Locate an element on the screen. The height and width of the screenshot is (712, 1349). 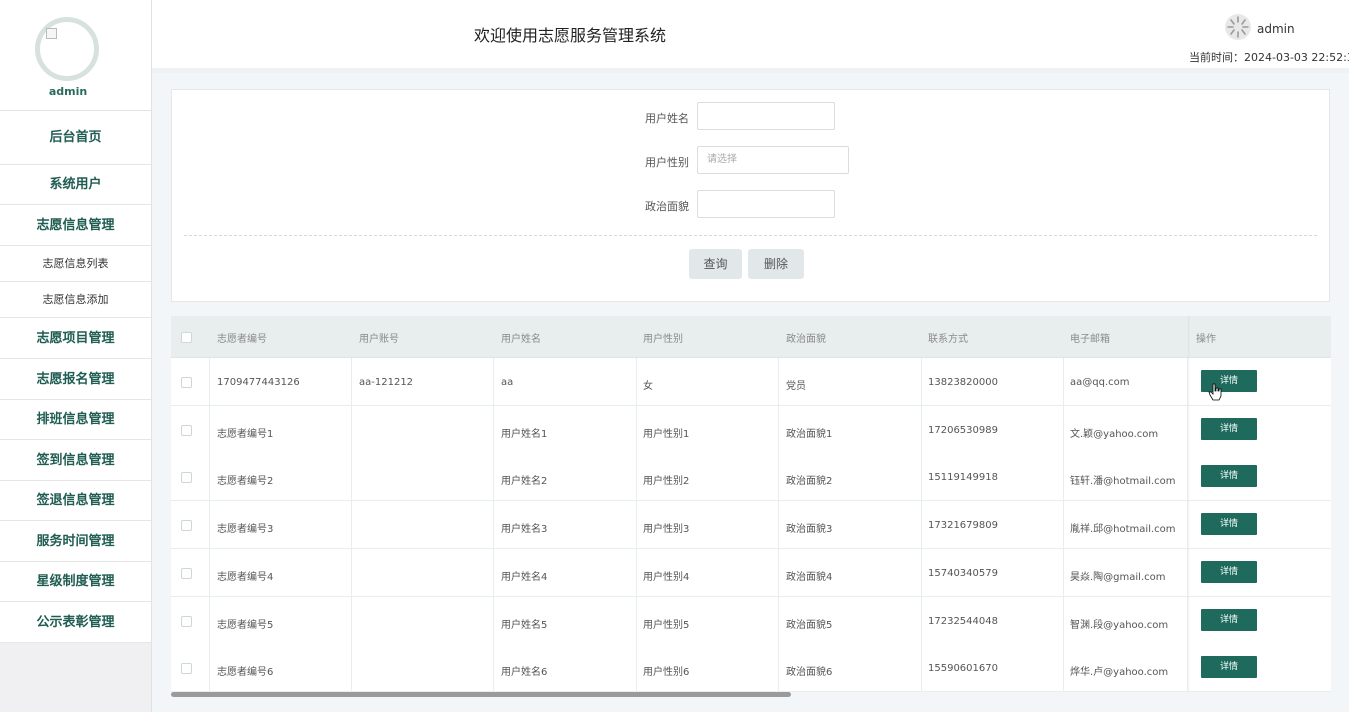
table-cell: 女 is located at coordinates (648, 386).